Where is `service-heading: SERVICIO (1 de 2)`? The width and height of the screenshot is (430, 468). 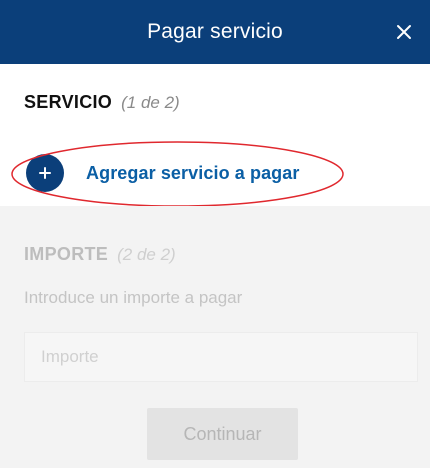
service-heading: SERVICIO (1 de 2) is located at coordinates (102, 102).